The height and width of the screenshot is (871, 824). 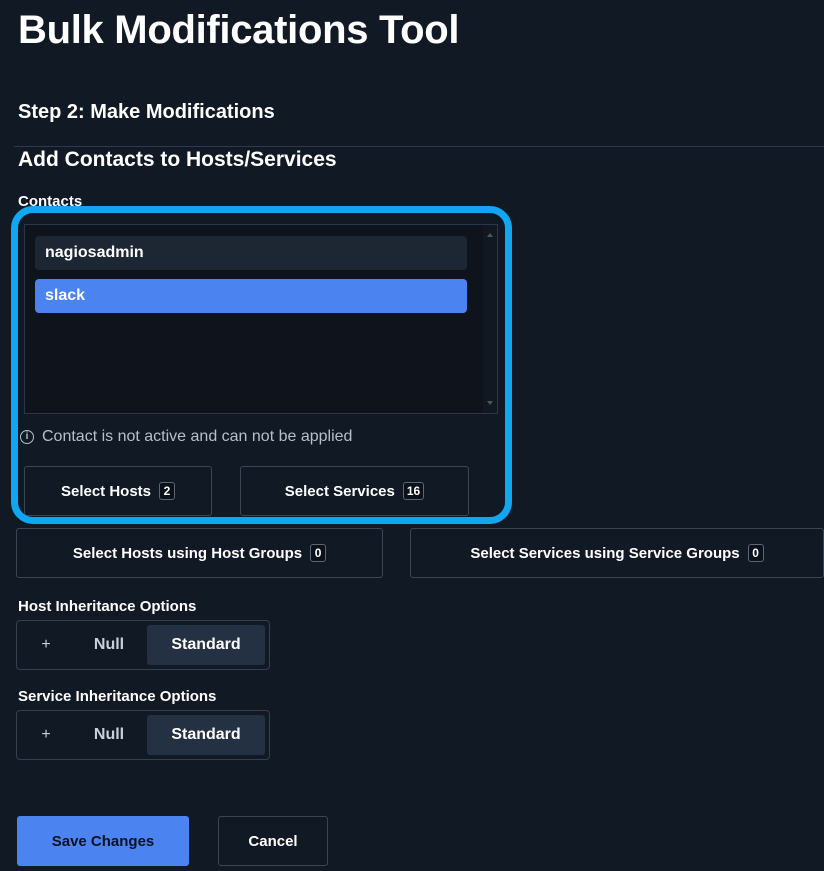 What do you see at coordinates (251, 253) in the screenshot?
I see `contact-option-nagiosadmin: nagiosadmin` at bounding box center [251, 253].